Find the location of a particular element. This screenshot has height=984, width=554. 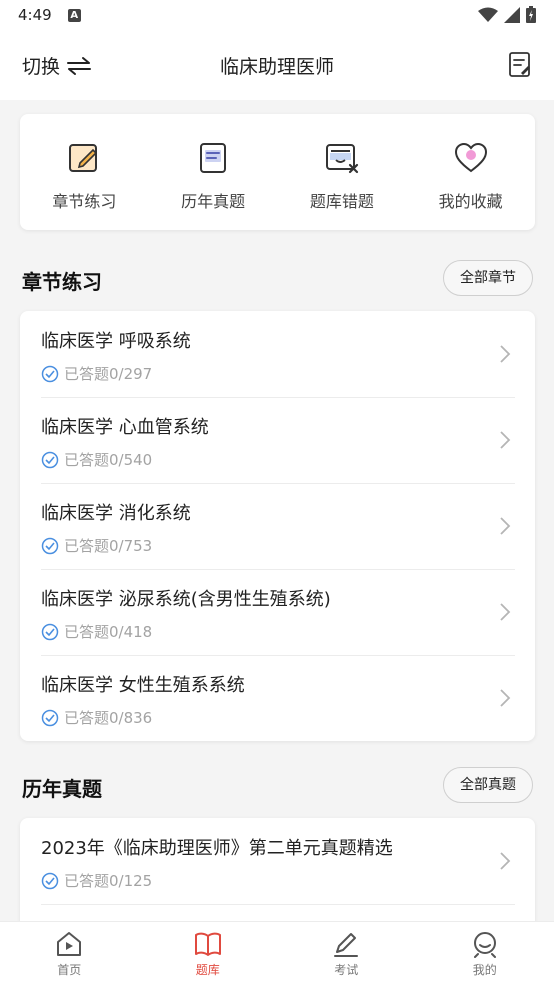

swap-arrows-icon is located at coordinates (79, 65).